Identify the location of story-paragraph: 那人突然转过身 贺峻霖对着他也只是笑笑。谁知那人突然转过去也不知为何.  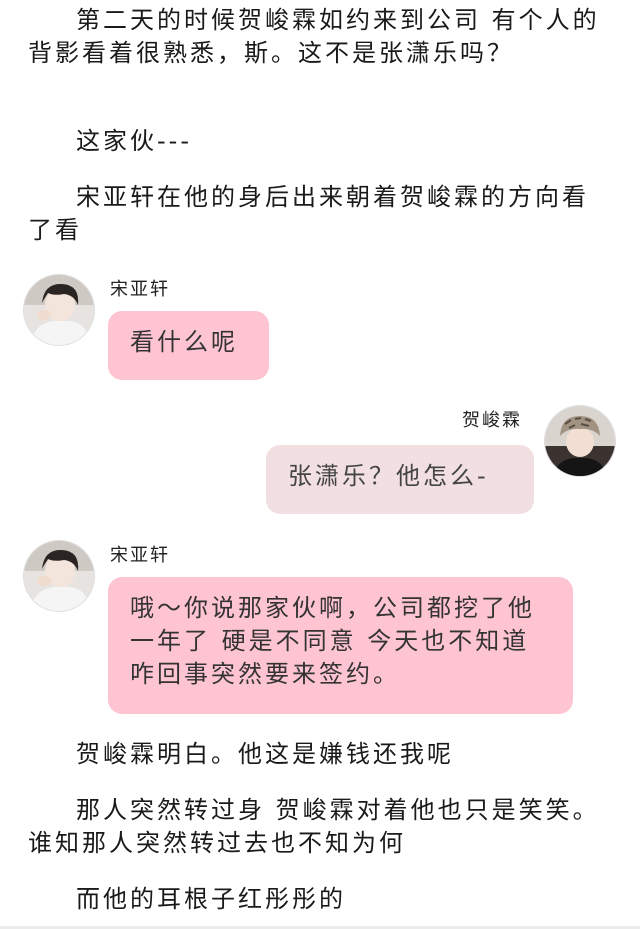
(314, 826).